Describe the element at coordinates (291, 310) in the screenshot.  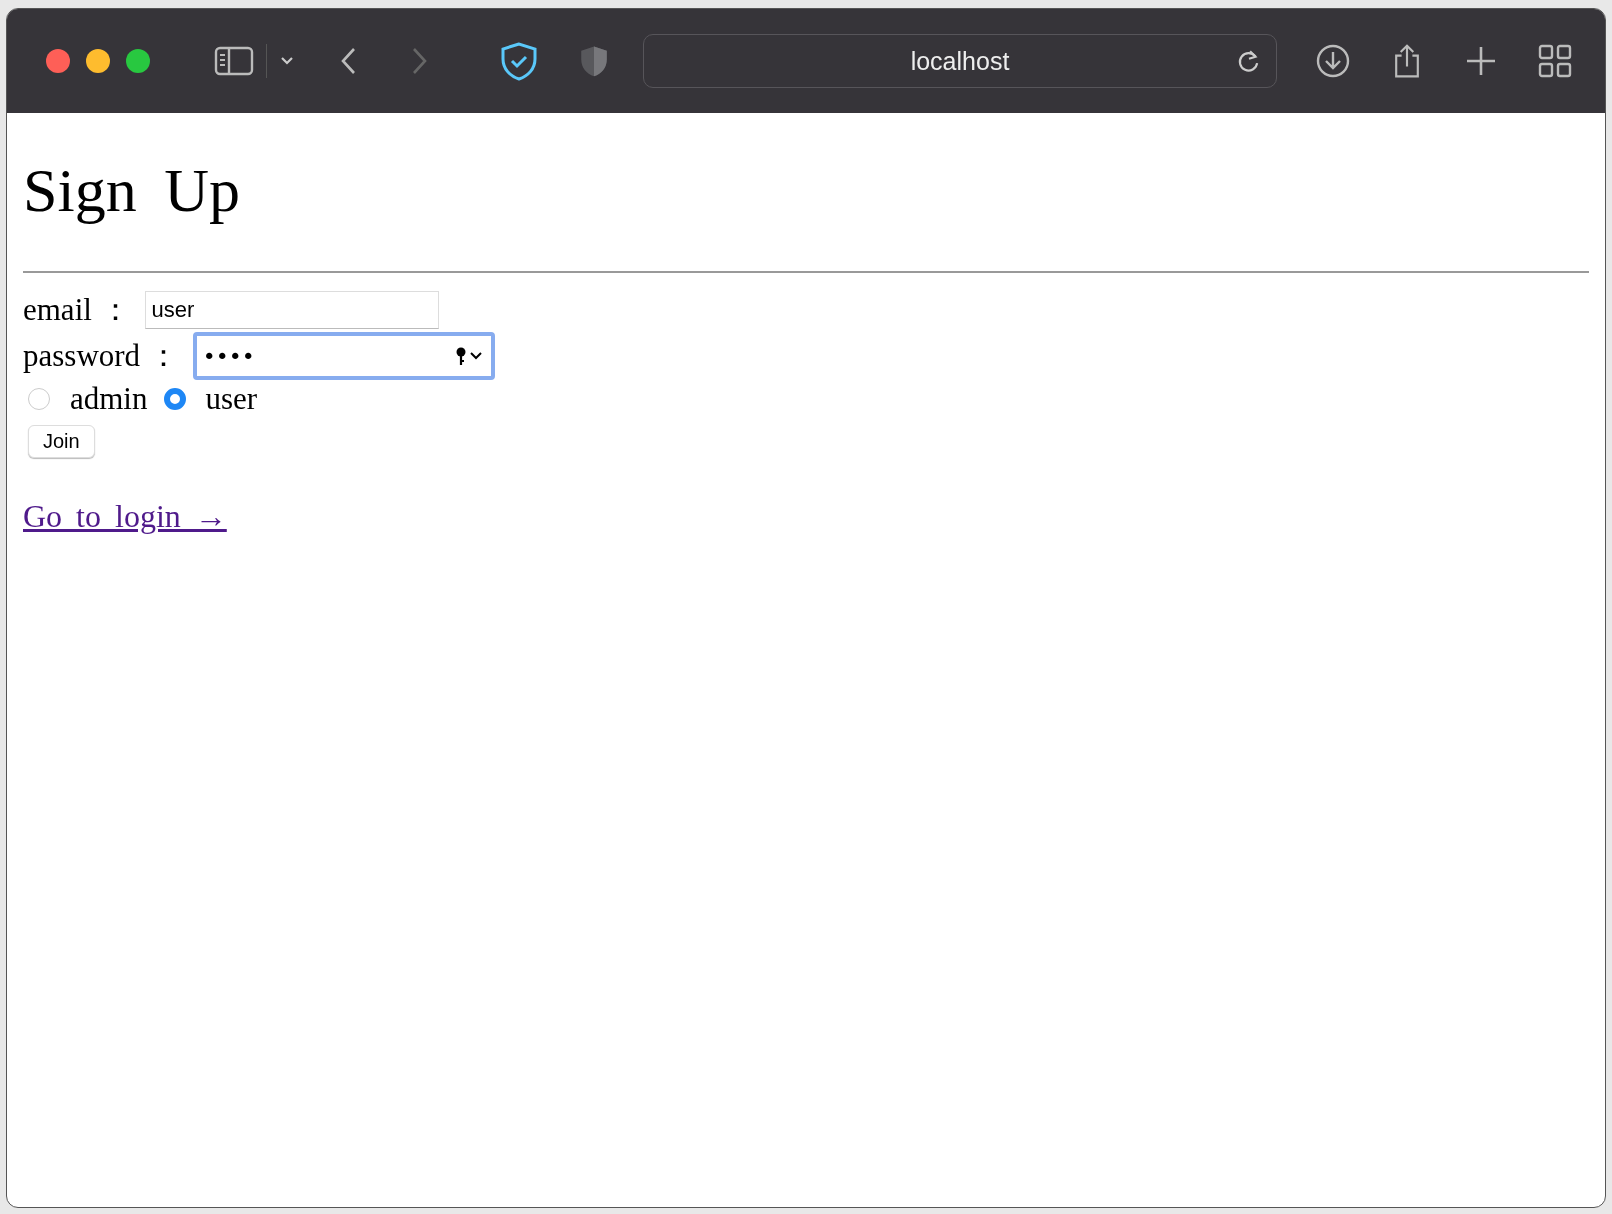
I see `input-field: user` at that location.